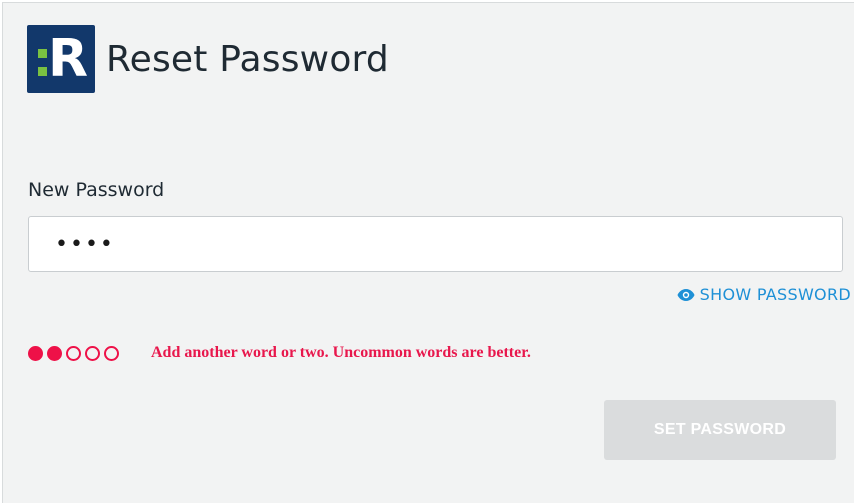 The height and width of the screenshot is (503, 854). I want to click on resolver-logo: R, so click(61, 59).